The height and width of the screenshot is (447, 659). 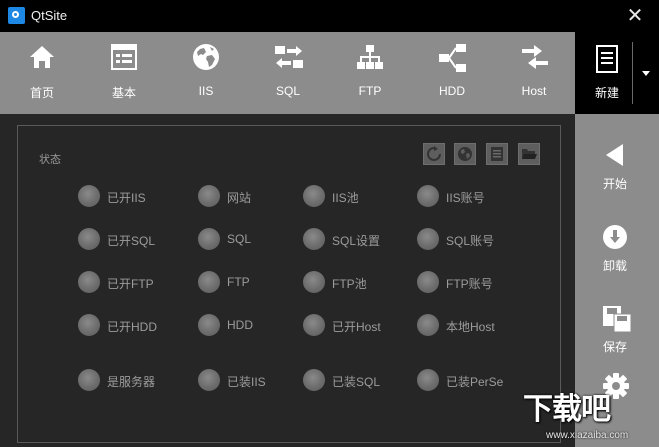 I want to click on new-button: 新建, so click(x=607, y=73).